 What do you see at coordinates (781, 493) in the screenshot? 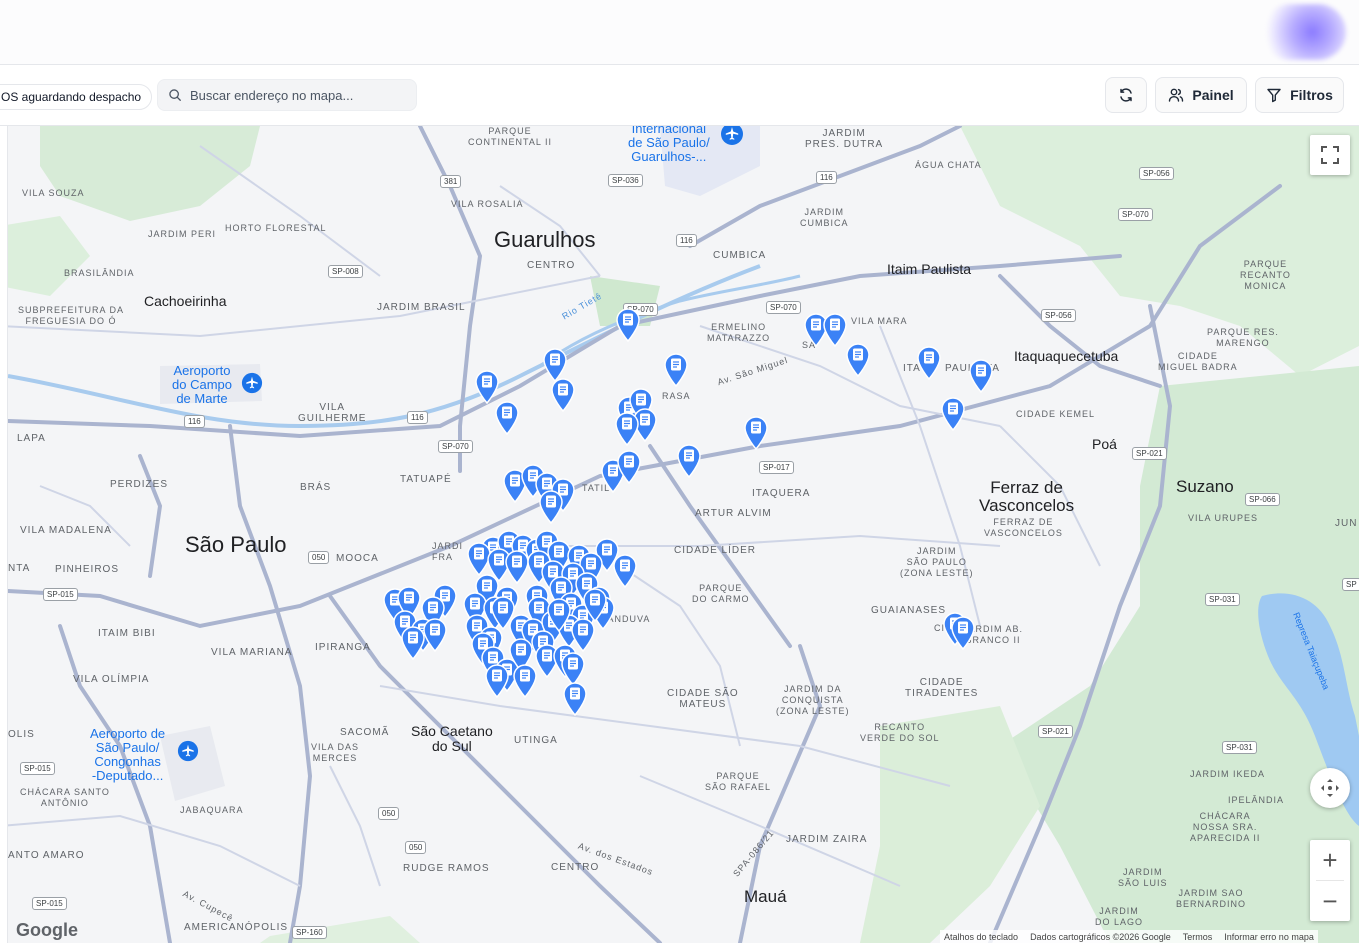
I see `label-itaquera: ITAQUERA` at bounding box center [781, 493].